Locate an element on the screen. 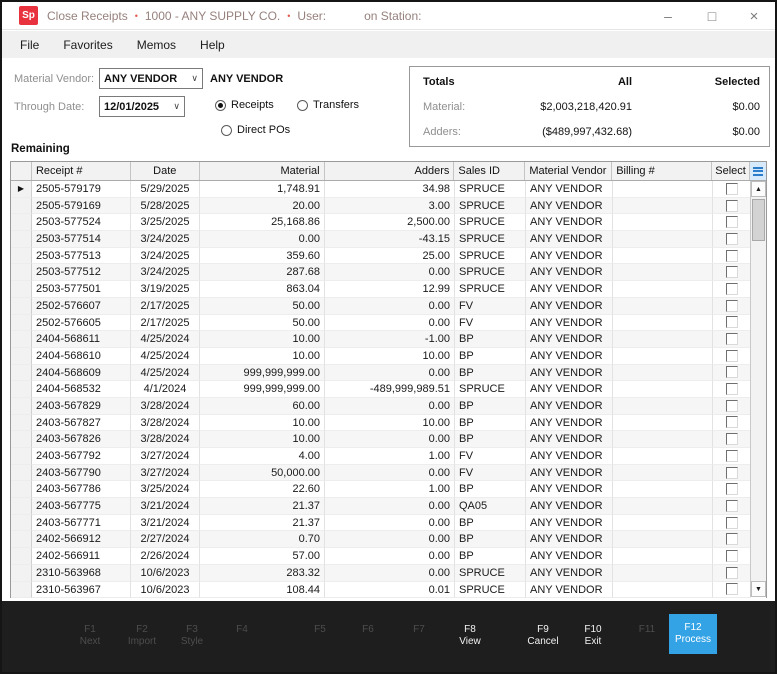 Image resolution: width=777 pixels, height=674 pixels. maximize-button: □ is located at coordinates (712, 16).